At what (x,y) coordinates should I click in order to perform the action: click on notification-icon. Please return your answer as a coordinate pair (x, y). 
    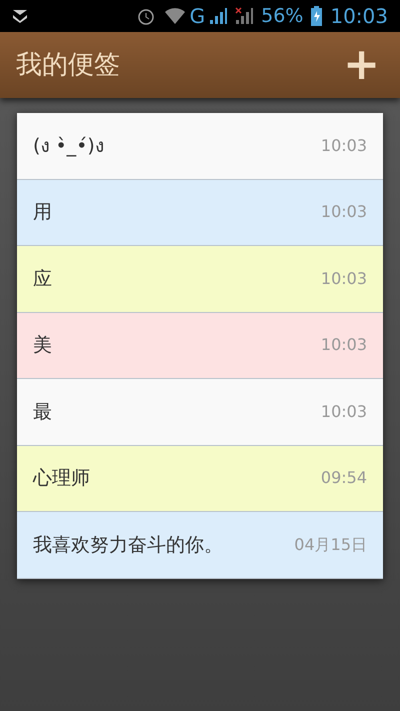
    Looking at the image, I should click on (20, 16).